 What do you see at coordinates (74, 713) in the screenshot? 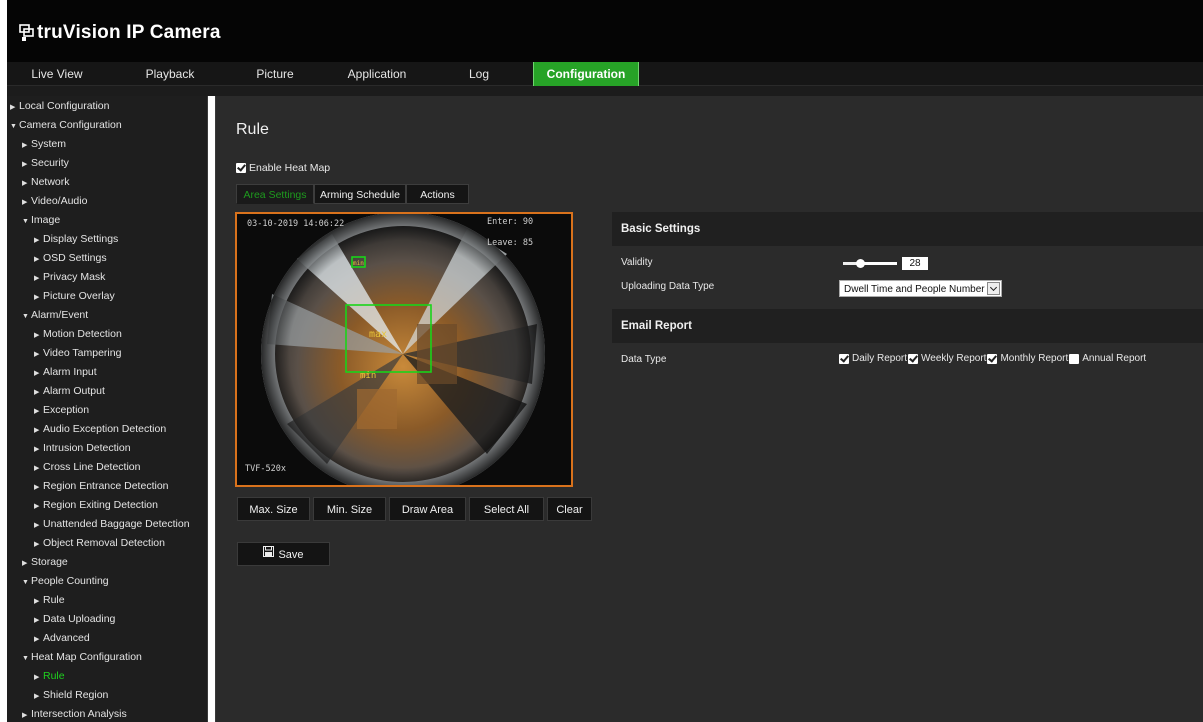
I see `sidebar-item-intersection-analysis: ▶ Intersection Analysis` at bounding box center [74, 713].